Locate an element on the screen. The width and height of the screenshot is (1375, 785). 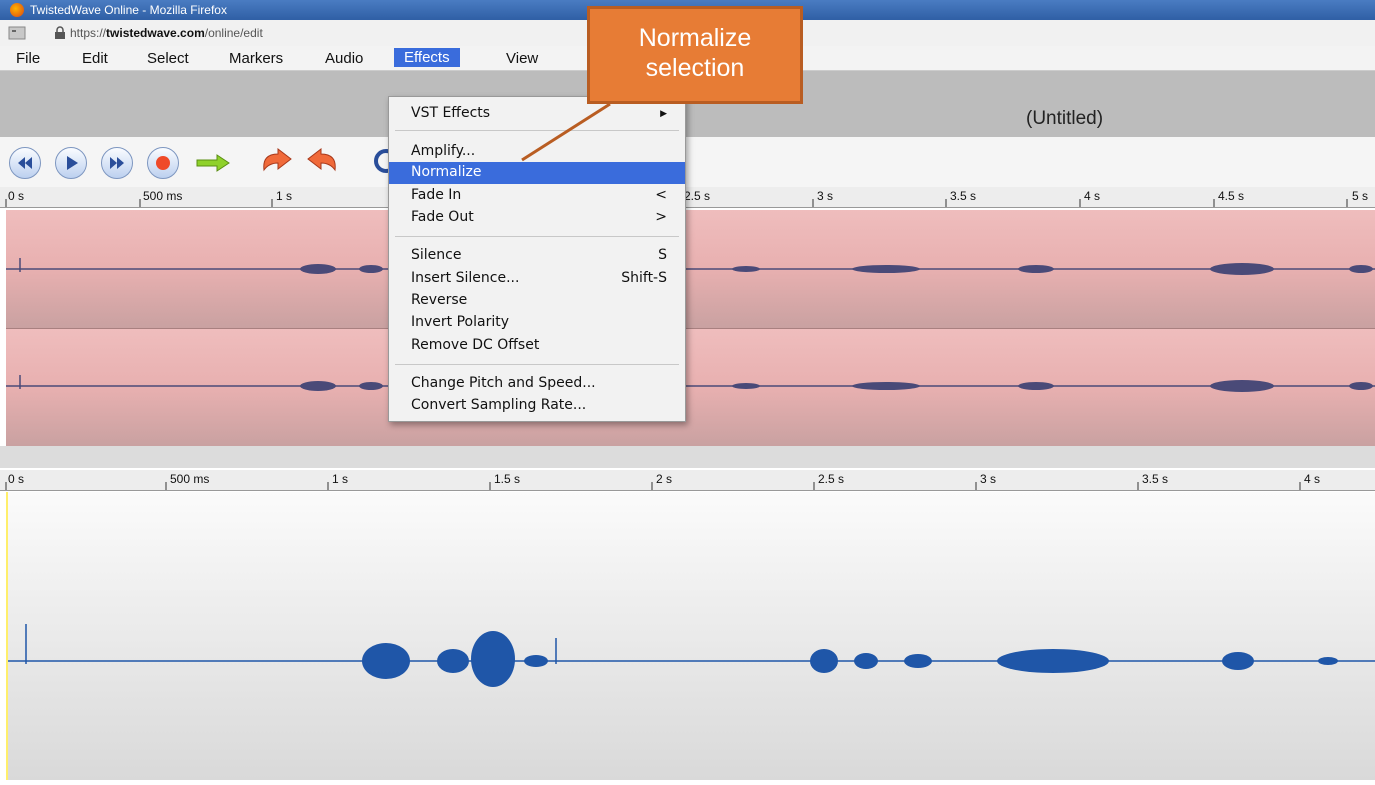
tick-label: 3 s is located at coordinates (988, 479).